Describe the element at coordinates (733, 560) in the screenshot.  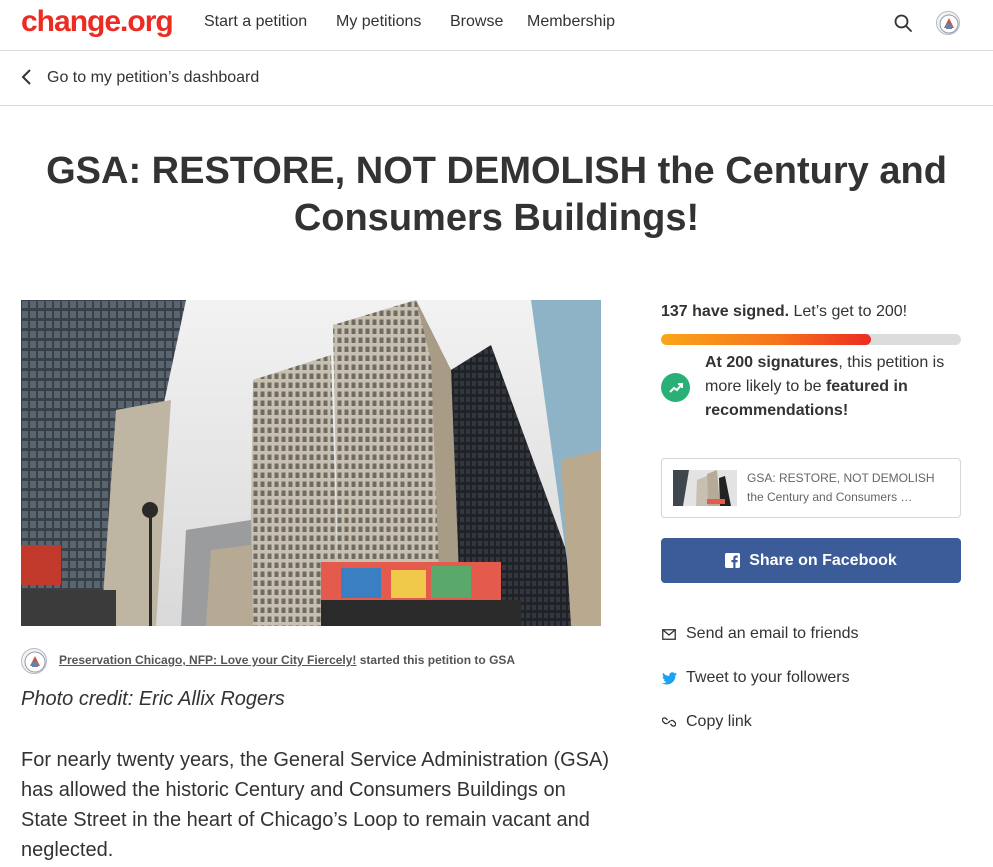
I see `facebook-icon` at that location.